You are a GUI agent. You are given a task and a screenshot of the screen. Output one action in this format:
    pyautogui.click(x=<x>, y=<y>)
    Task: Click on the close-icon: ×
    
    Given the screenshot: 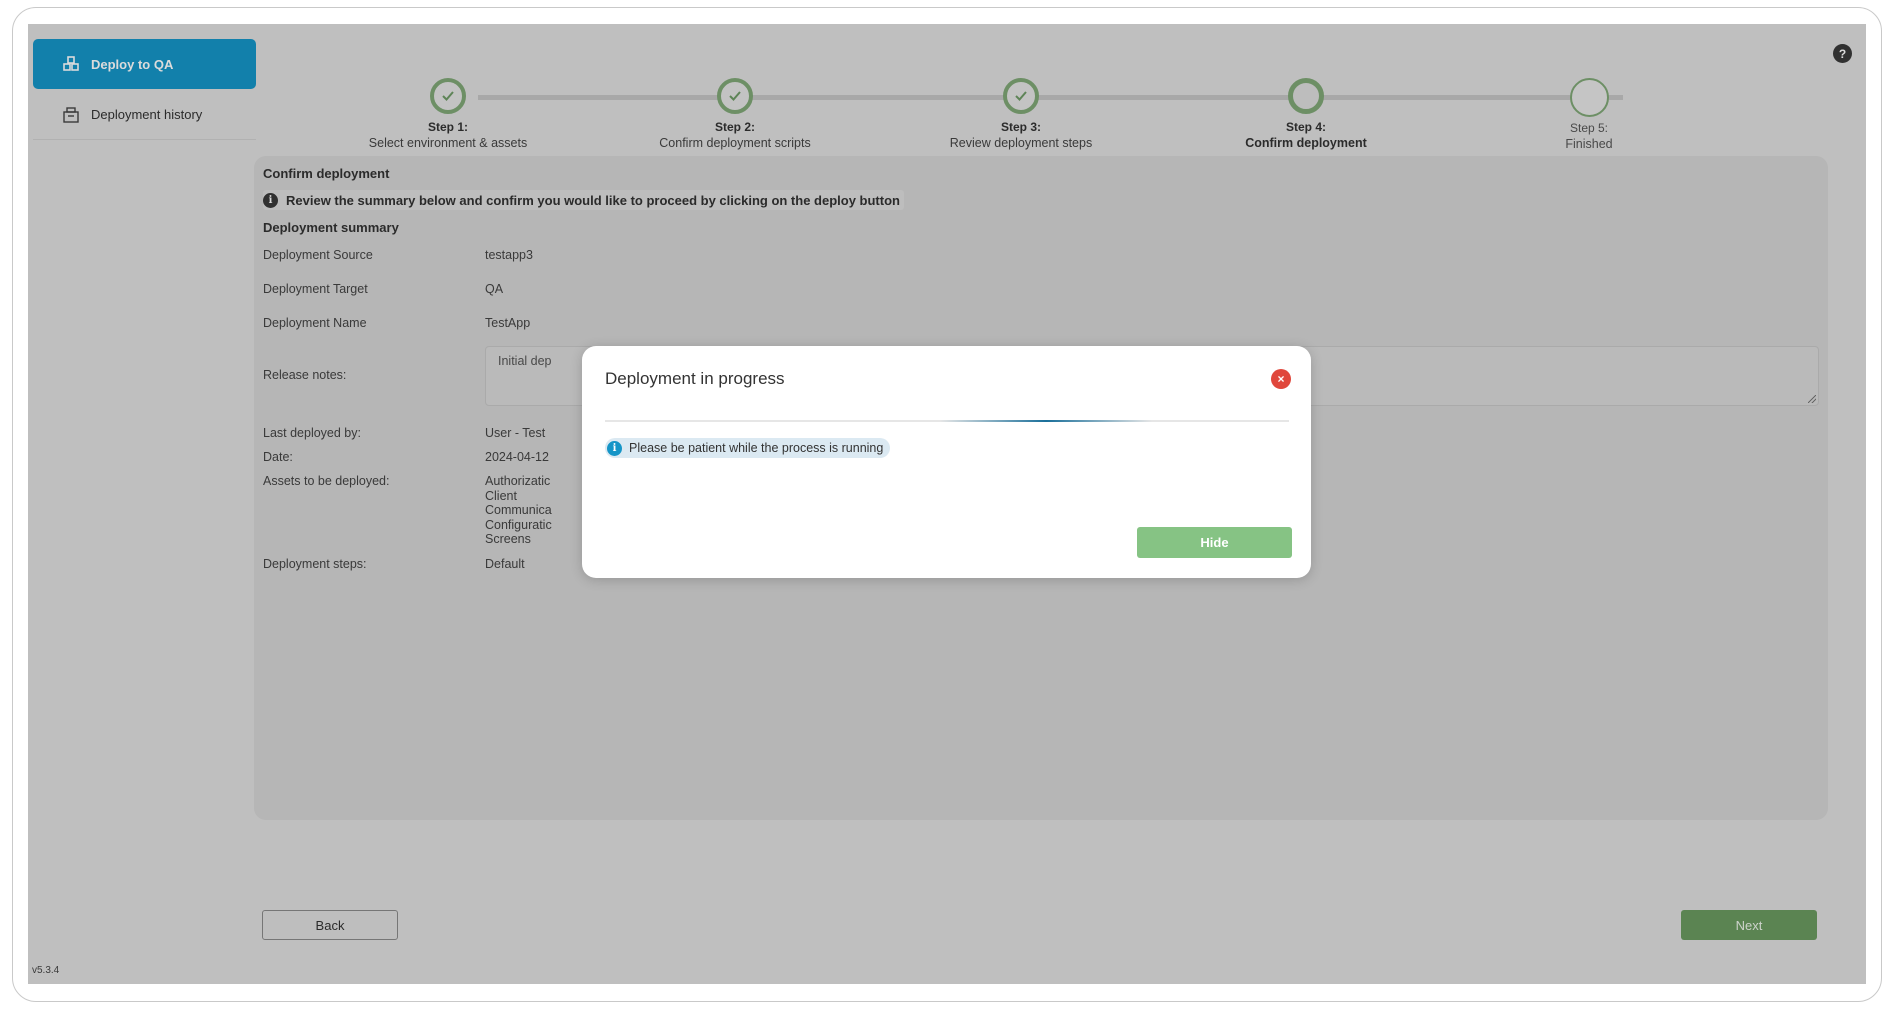 What is the action you would take?
    pyautogui.click(x=1281, y=379)
    